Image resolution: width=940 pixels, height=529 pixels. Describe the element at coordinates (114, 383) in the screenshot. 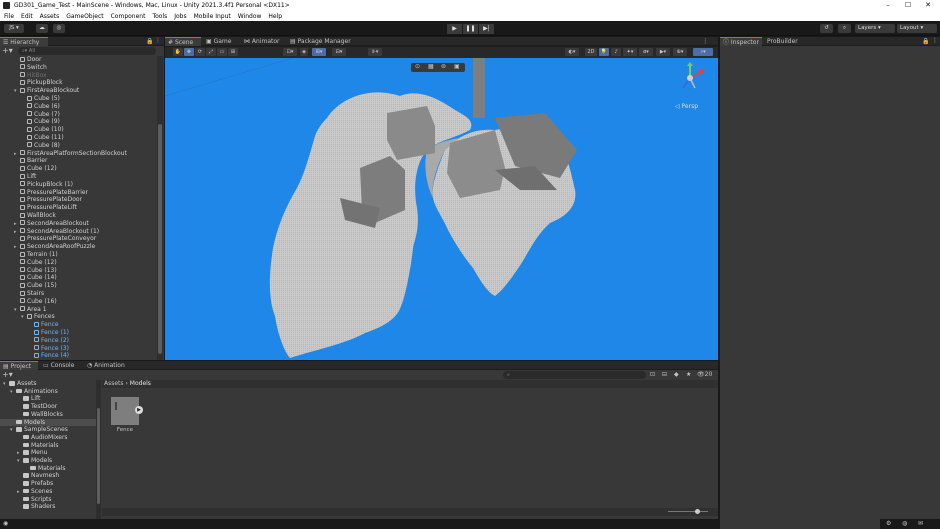

I see `breadcrumb-root: Assets` at that location.